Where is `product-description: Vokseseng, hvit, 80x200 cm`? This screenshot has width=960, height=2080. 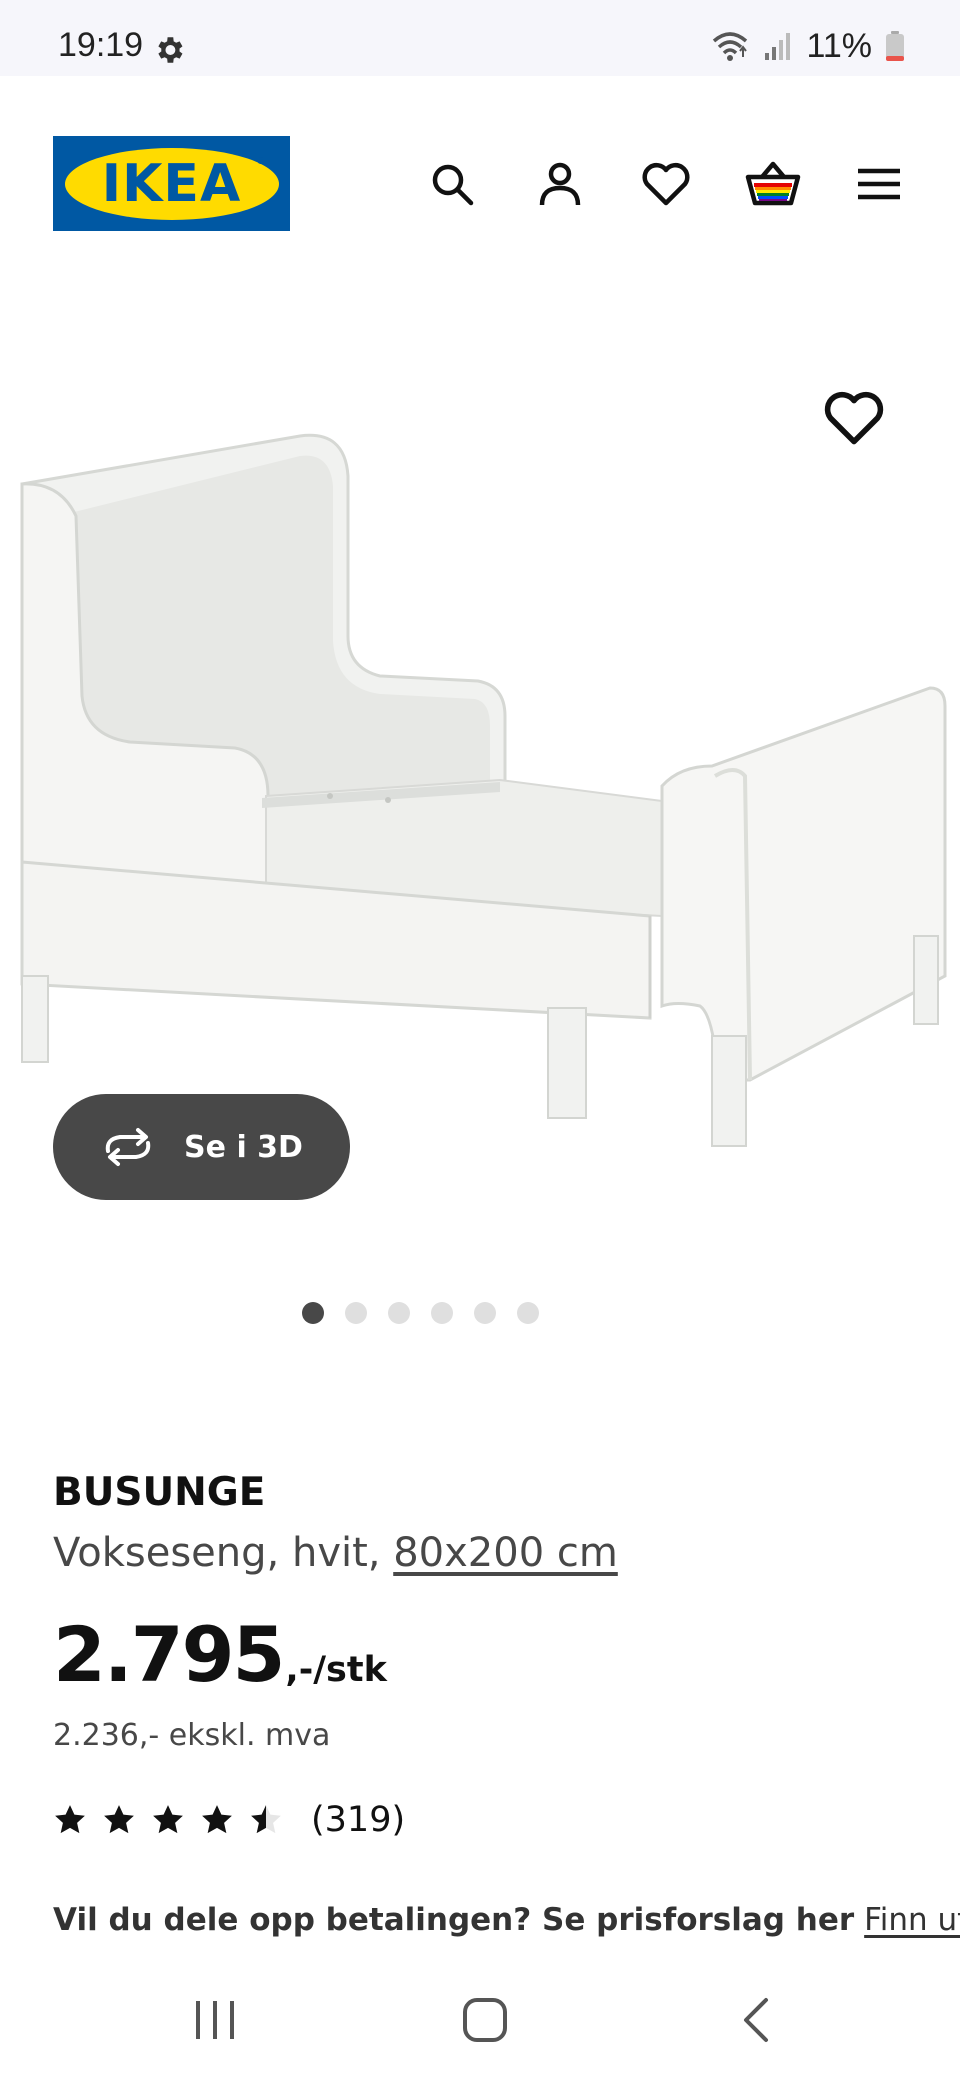
product-description: Vokseseng, hvit, 80x200 cm is located at coordinates (335, 1553).